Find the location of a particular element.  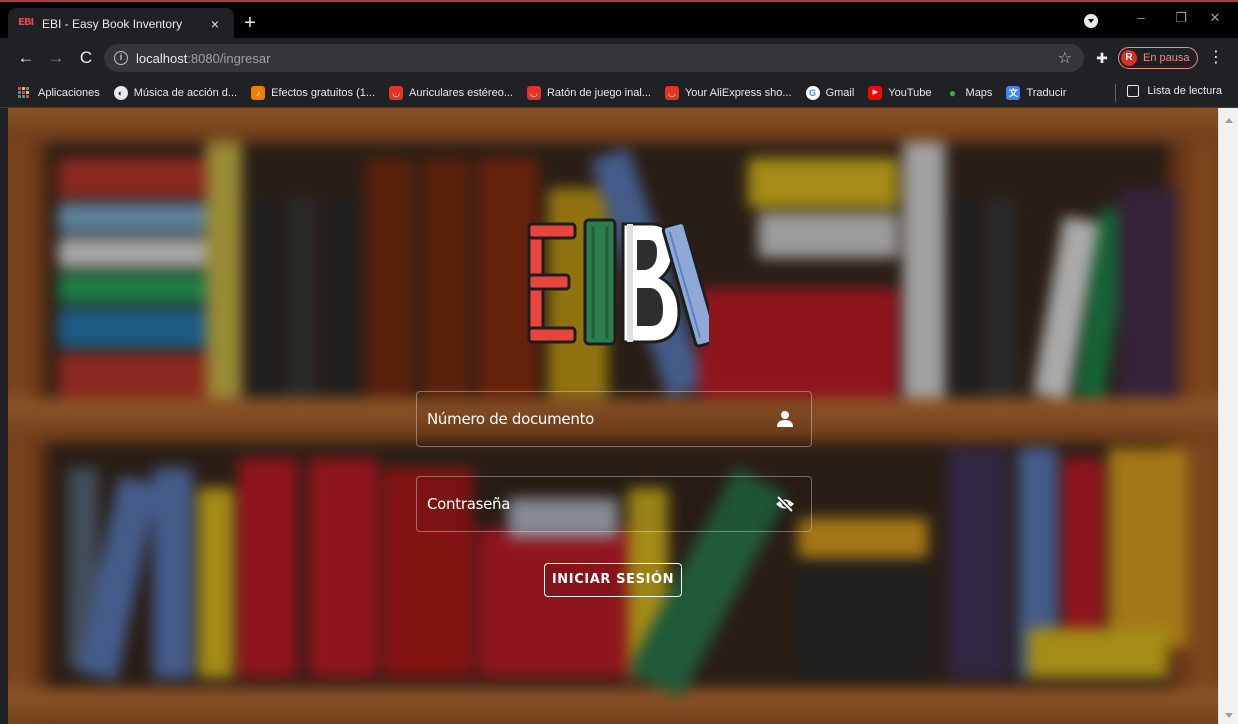

scroll-up-icon is located at coordinates (1229, 120).